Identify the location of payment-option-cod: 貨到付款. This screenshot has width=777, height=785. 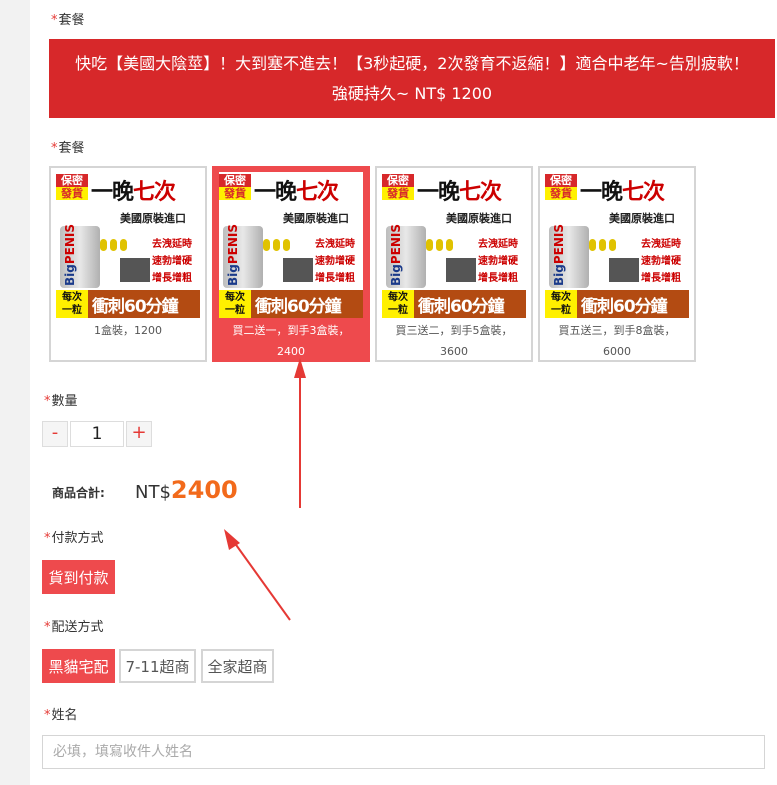
(78, 577).